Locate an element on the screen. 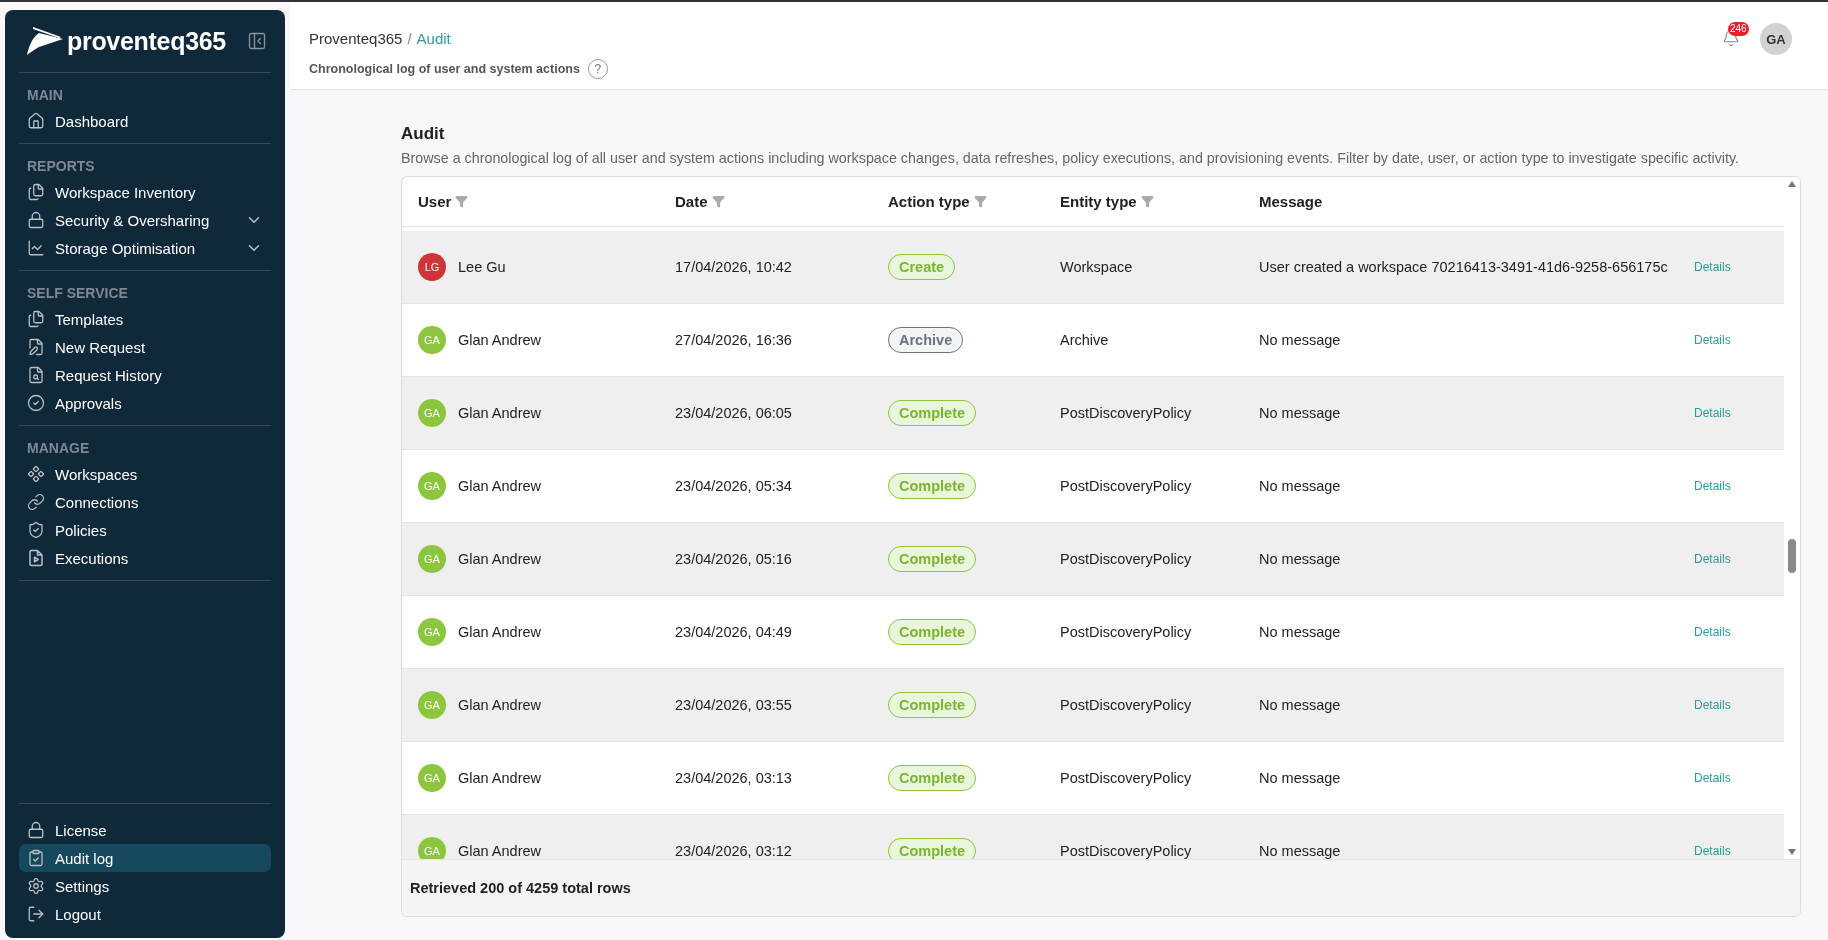  nav-item: Executions is located at coordinates (145, 558).